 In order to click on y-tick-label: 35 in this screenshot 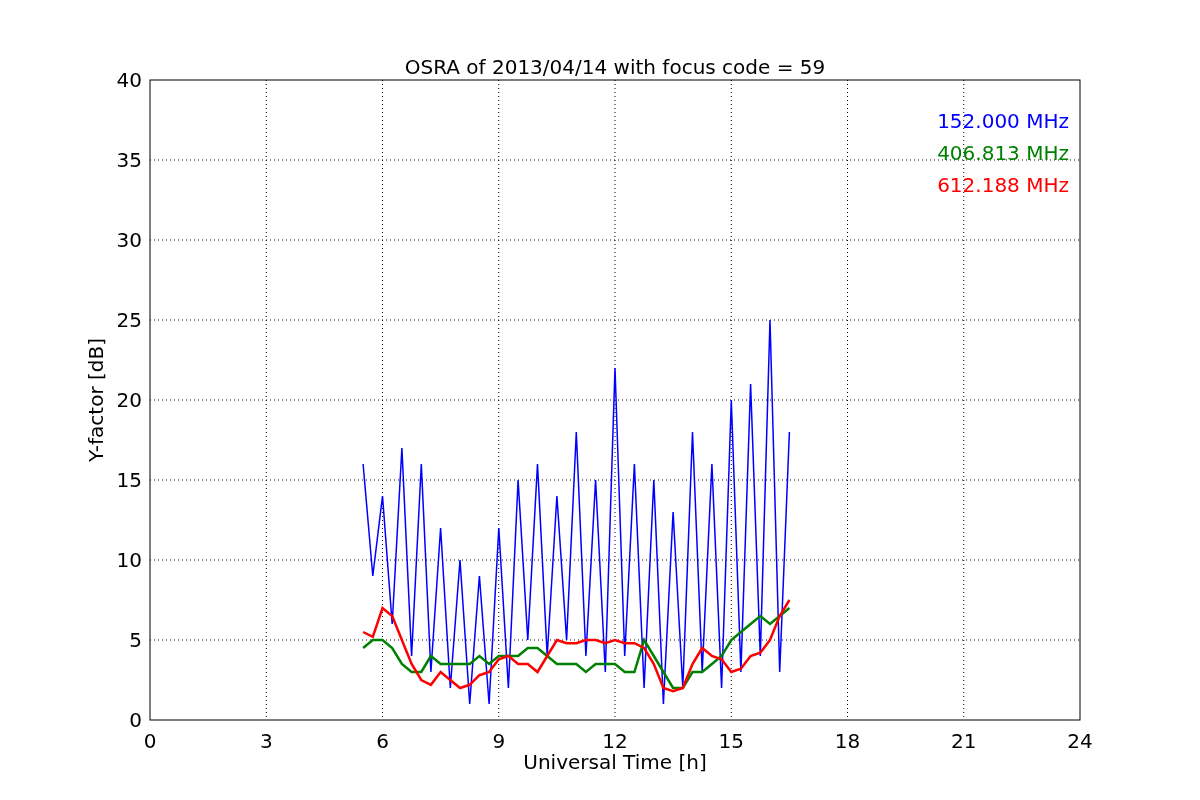, I will do `click(129, 160)`.